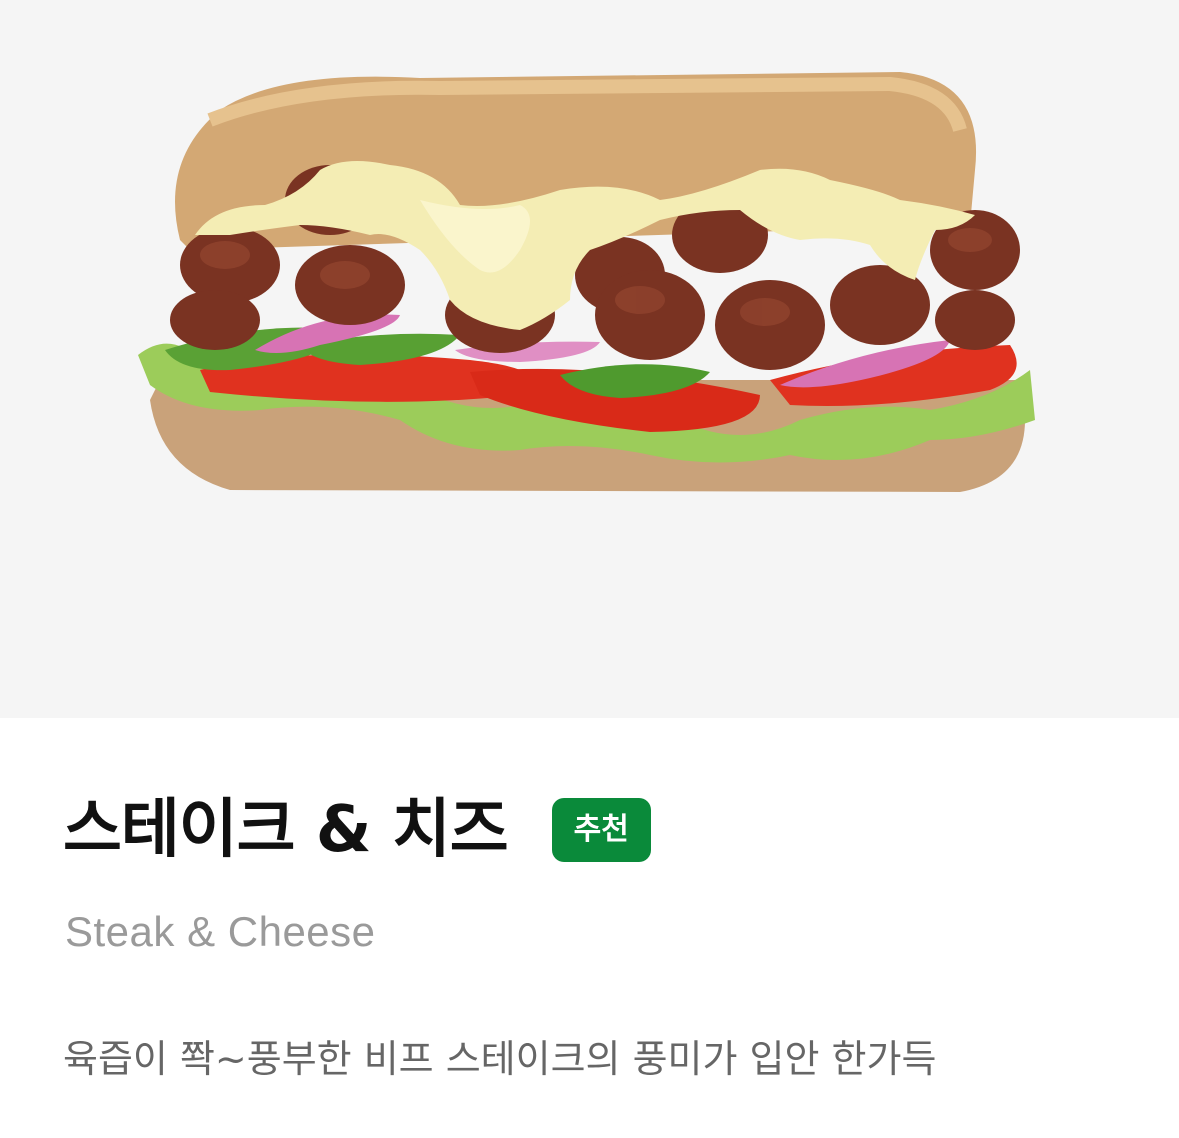 Image resolution: width=1179 pixels, height=1138 pixels. What do you see at coordinates (500, 1059) in the screenshot?
I see `product-description: 육즙이 쫙~풍부한 비프 스테이크의 풍미가 입안 한가득` at bounding box center [500, 1059].